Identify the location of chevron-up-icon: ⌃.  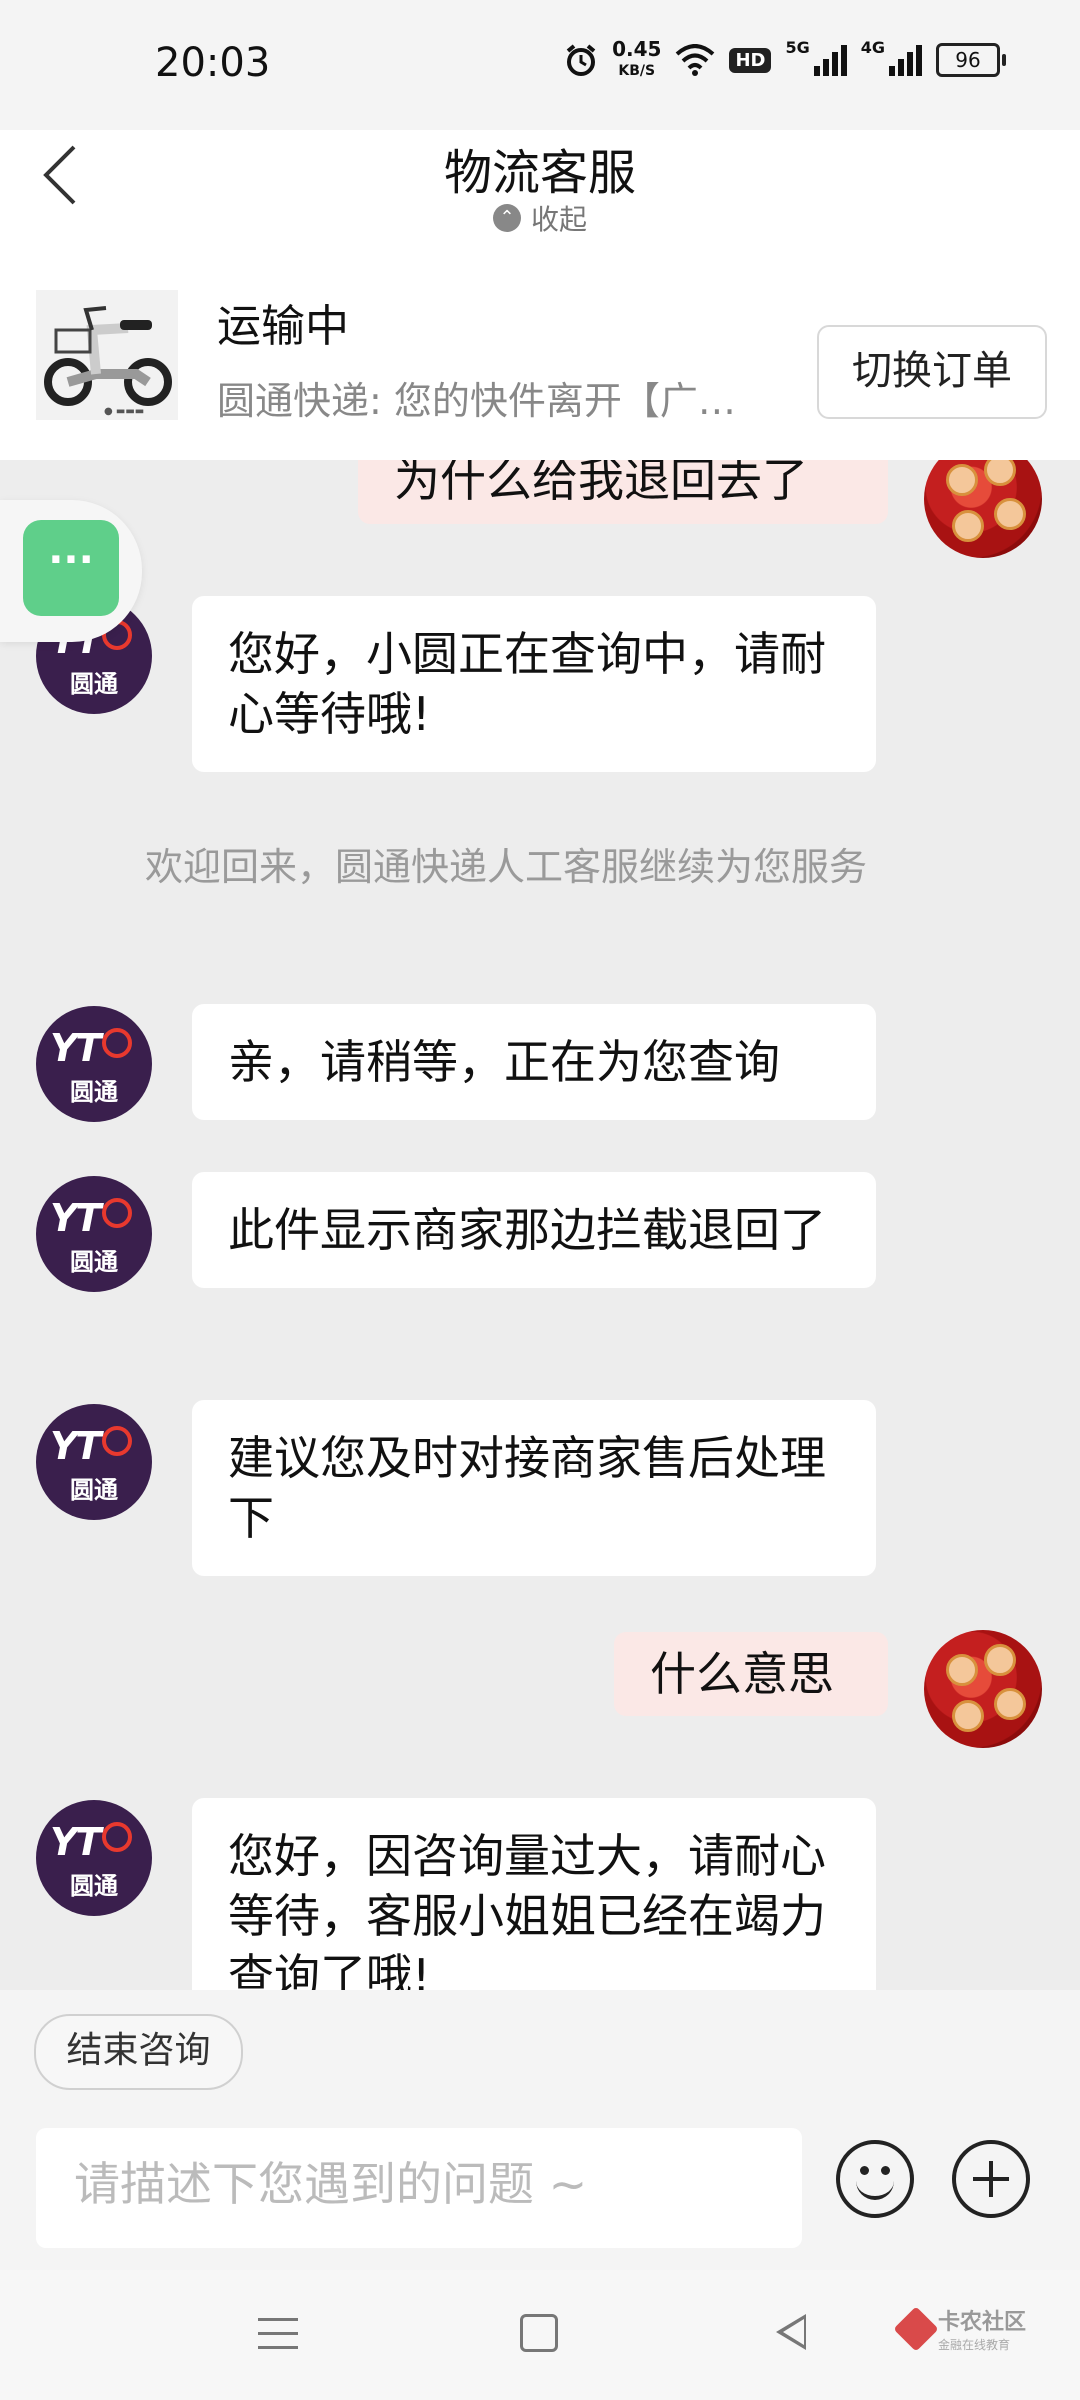
(506, 218).